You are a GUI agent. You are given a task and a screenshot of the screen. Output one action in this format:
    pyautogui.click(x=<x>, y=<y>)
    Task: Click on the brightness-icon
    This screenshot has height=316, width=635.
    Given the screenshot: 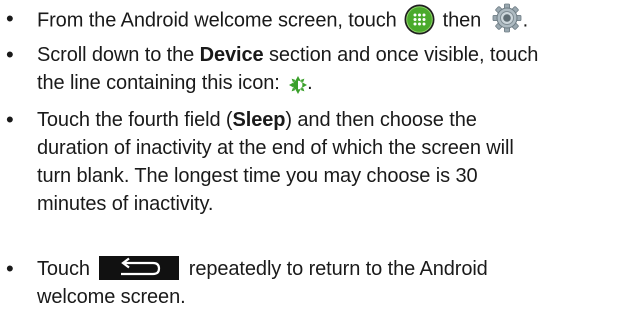 What is the action you would take?
    pyautogui.click(x=298, y=84)
    